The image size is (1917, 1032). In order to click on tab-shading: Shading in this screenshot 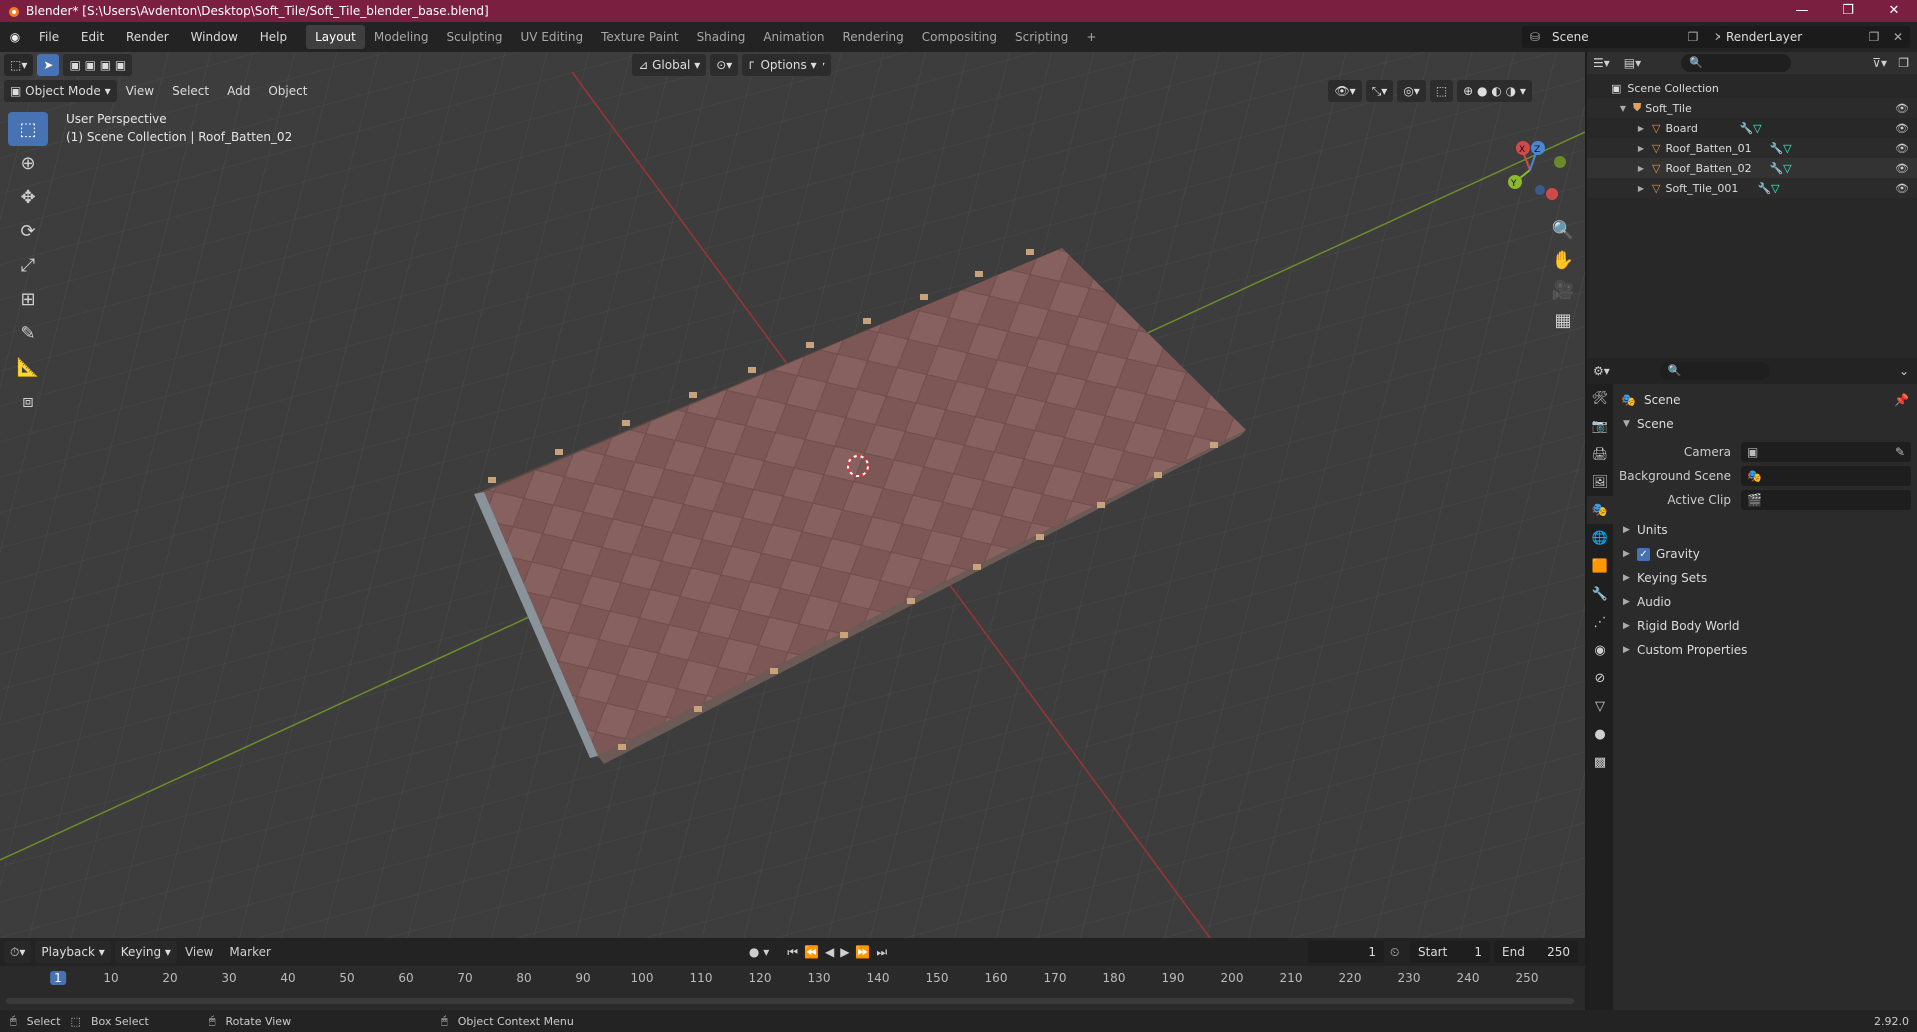, I will do `click(721, 37)`.